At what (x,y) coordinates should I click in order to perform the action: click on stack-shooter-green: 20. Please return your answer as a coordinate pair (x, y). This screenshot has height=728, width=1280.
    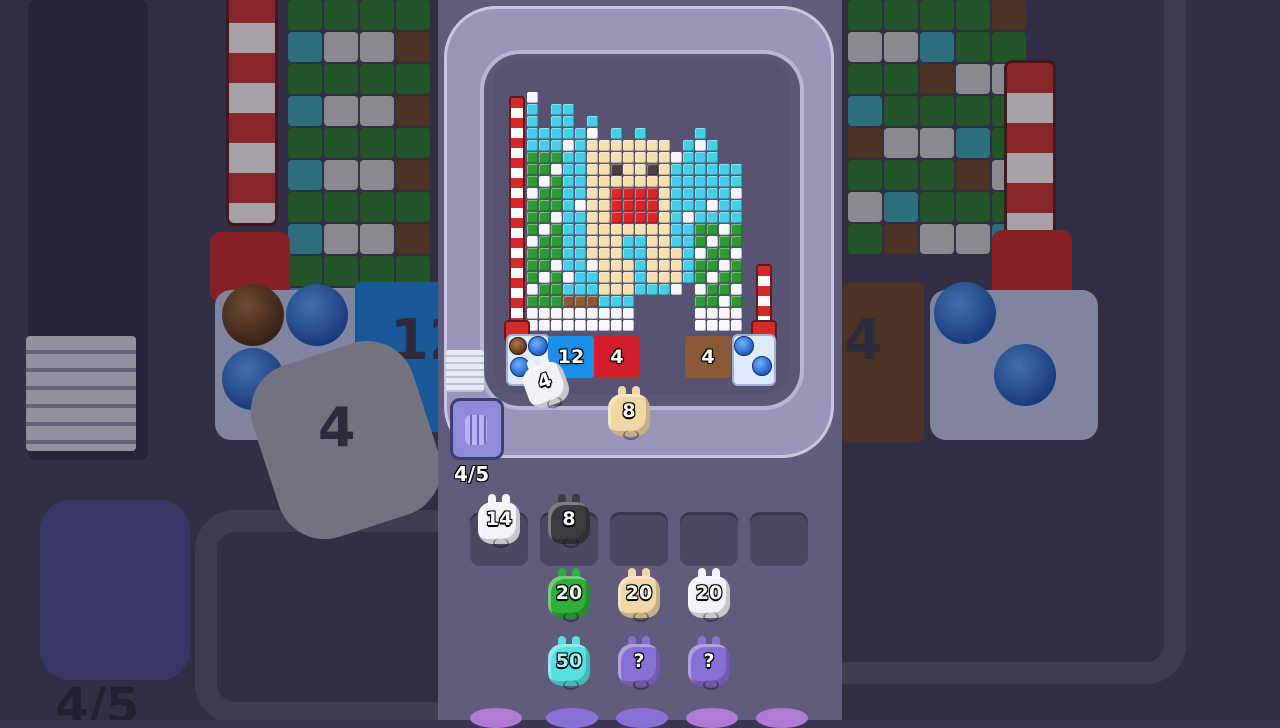
    Looking at the image, I should click on (569, 595).